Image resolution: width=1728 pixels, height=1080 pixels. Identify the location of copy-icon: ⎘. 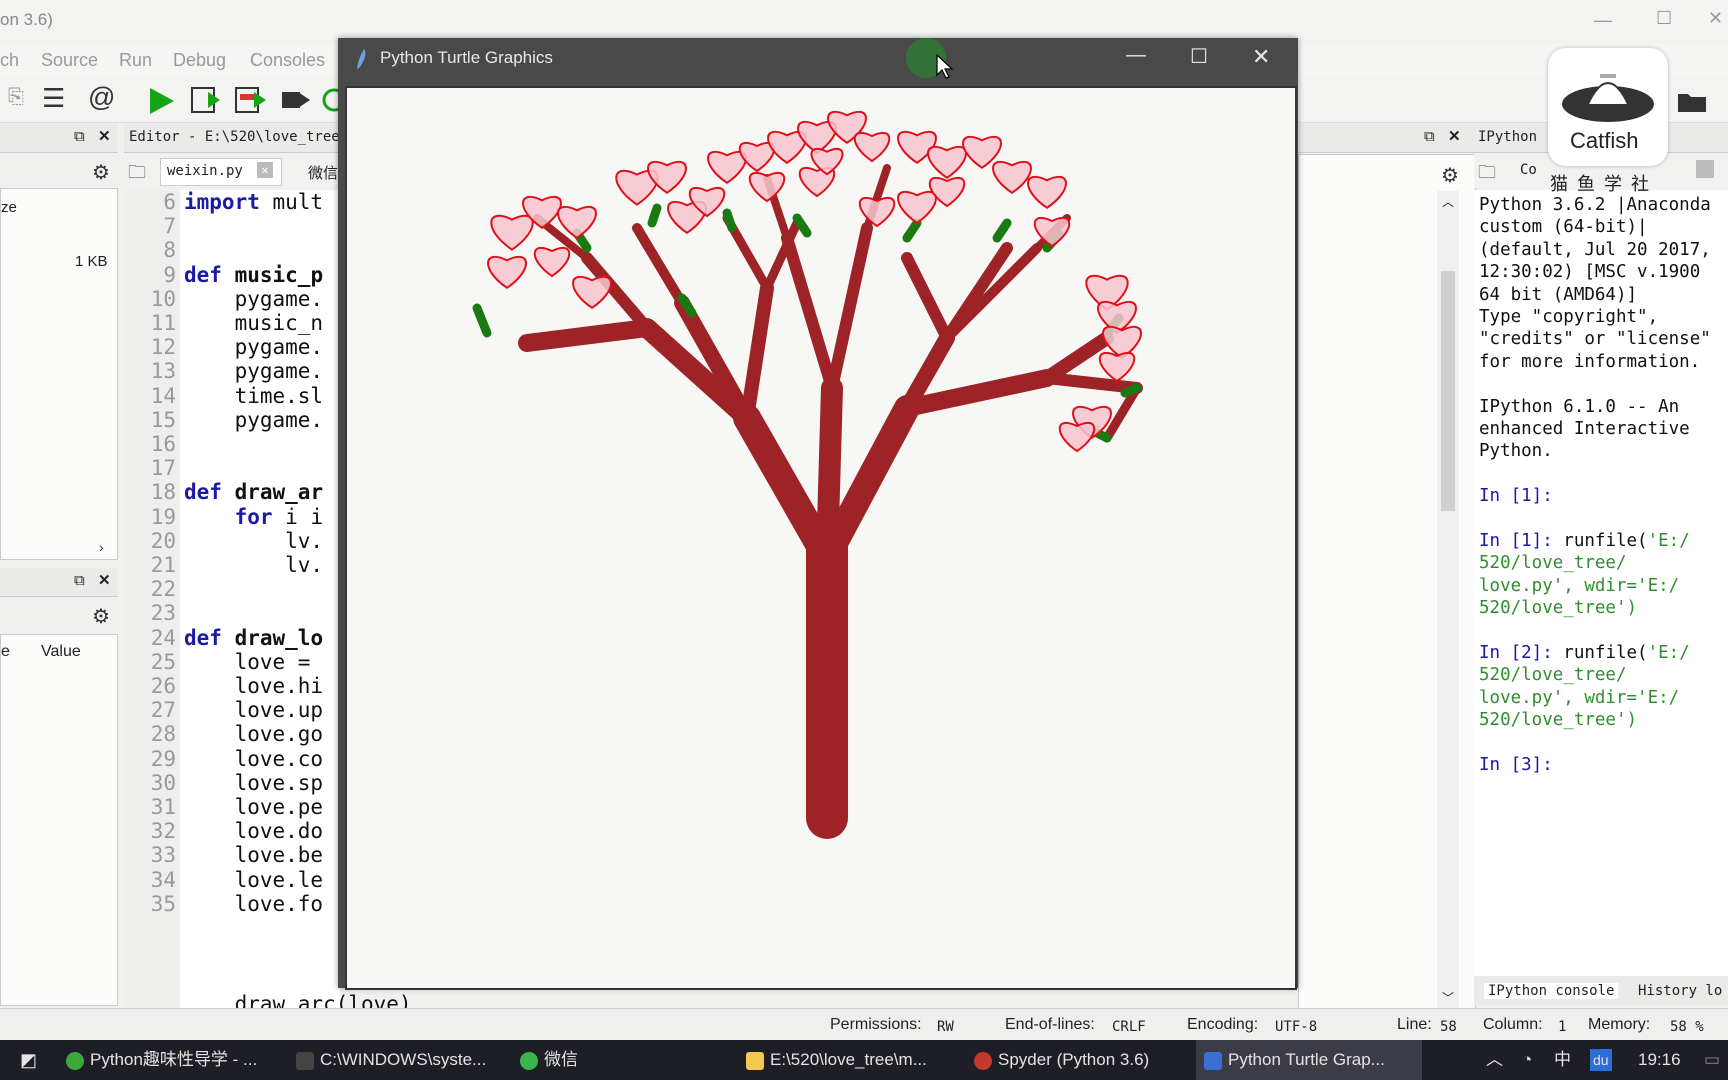
(20, 98).